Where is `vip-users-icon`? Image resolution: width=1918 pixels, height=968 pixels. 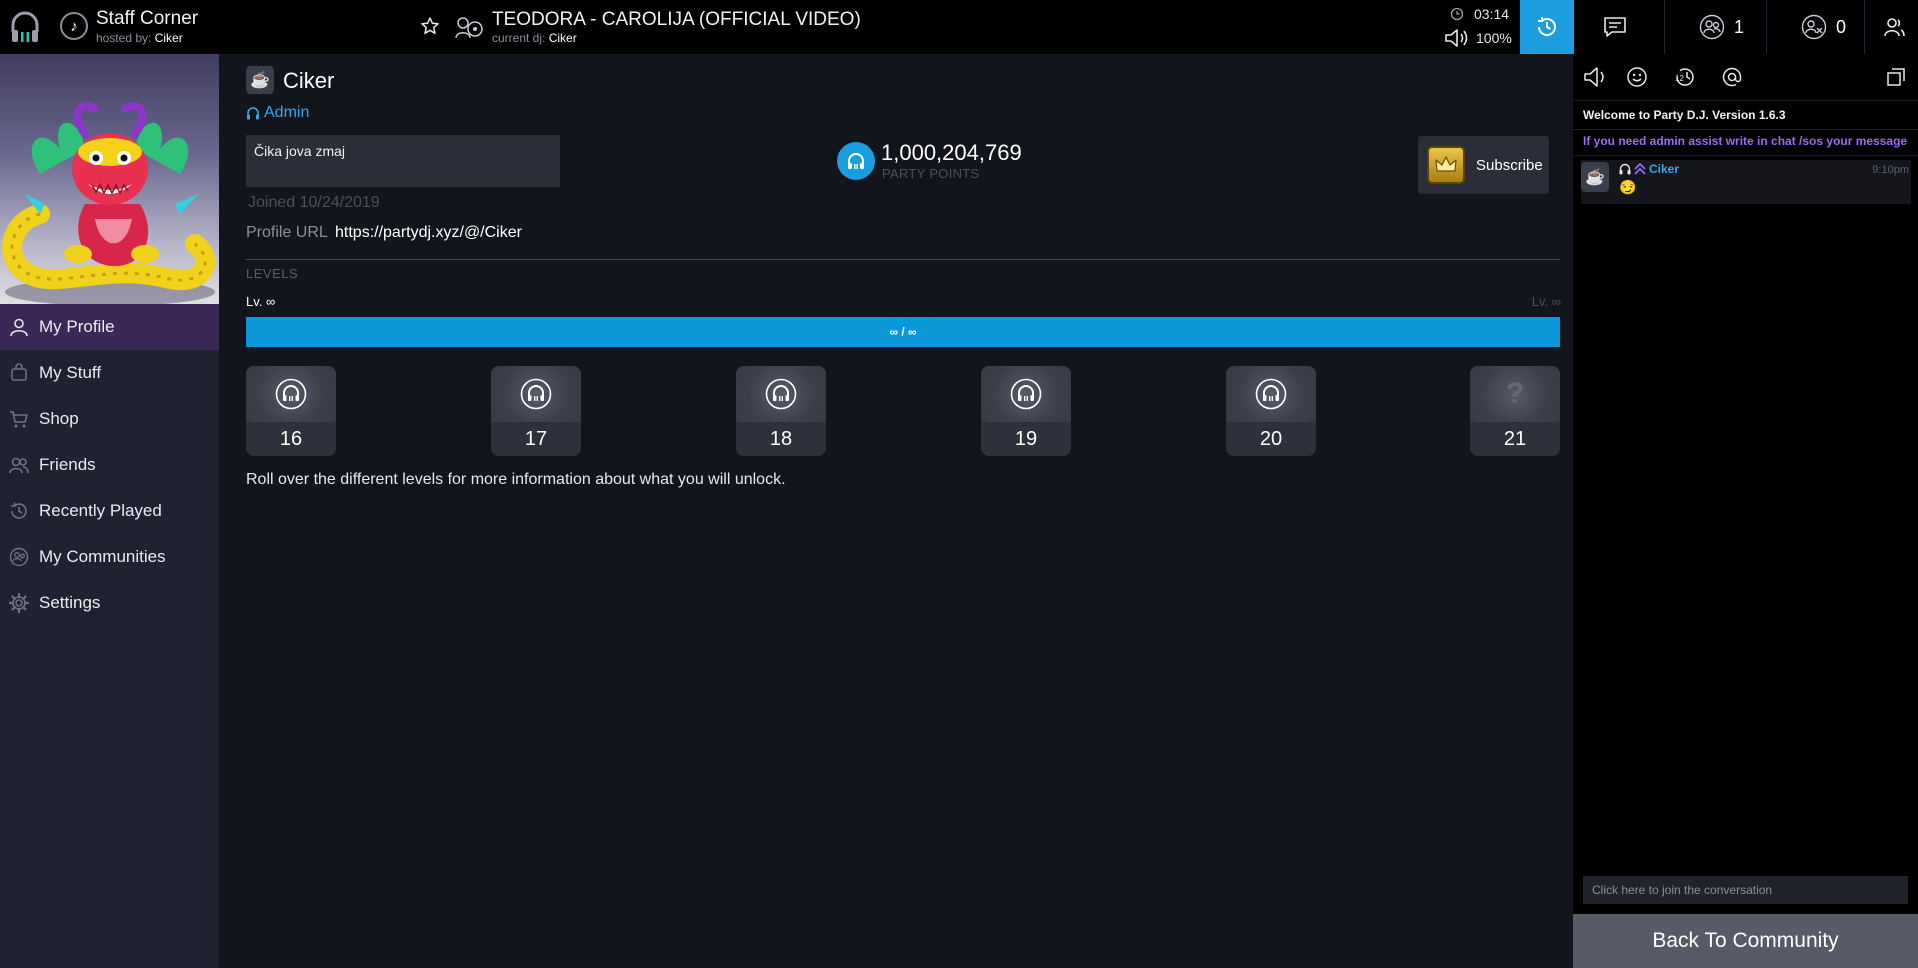 vip-users-icon is located at coordinates (1814, 27).